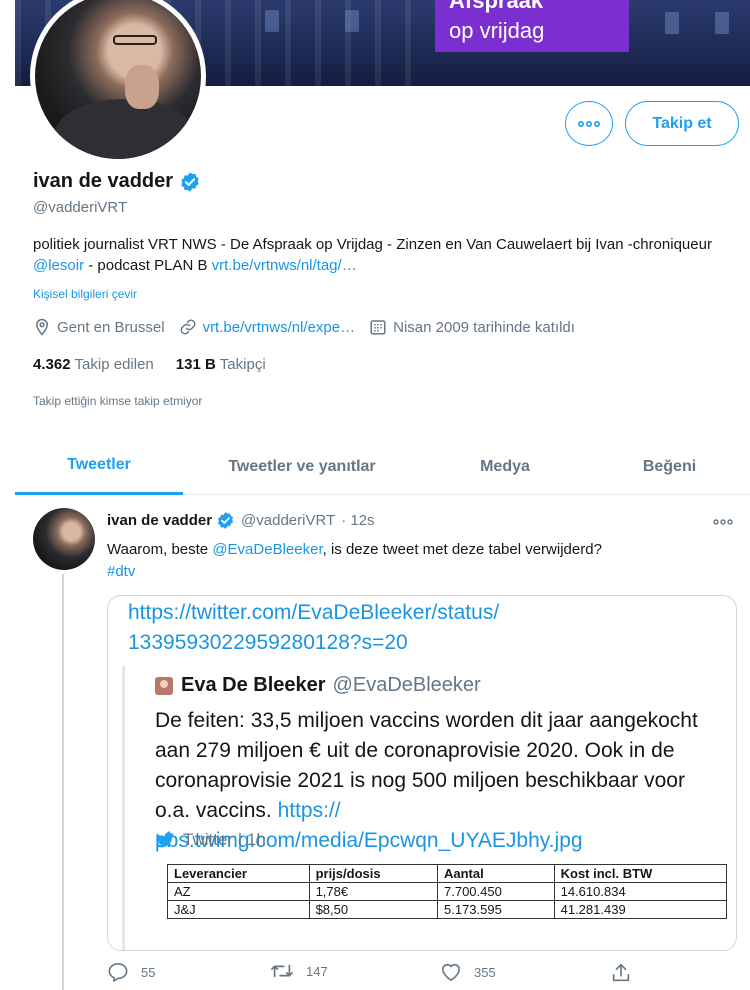 This screenshot has width=750, height=990. What do you see at coordinates (85, 294) in the screenshot?
I see `translate-bio-link: Kişisel bilgileri çevir` at bounding box center [85, 294].